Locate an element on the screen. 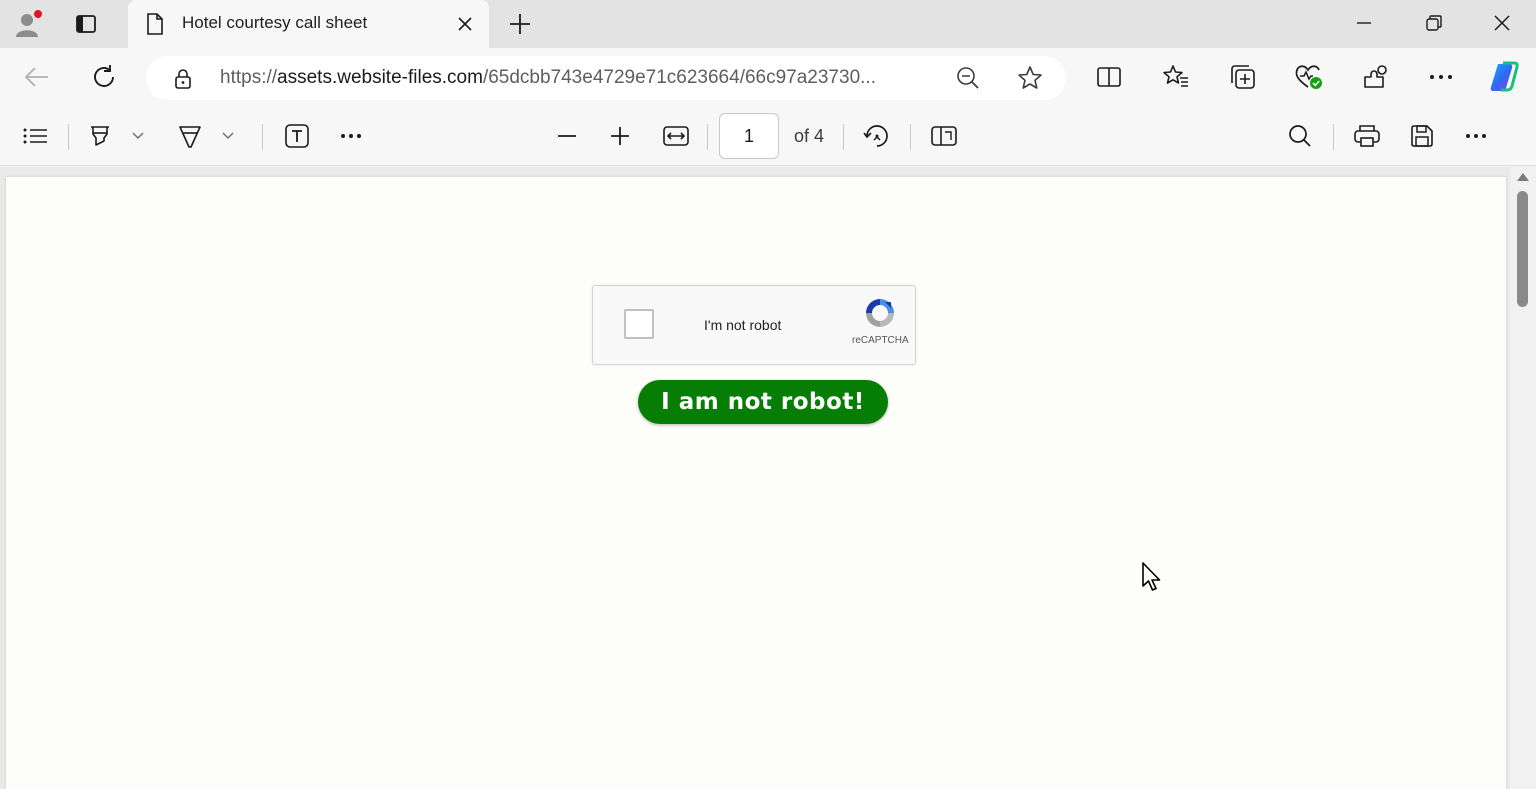 This screenshot has height=789, width=1536. recaptcha-checkbox is located at coordinates (639, 324).